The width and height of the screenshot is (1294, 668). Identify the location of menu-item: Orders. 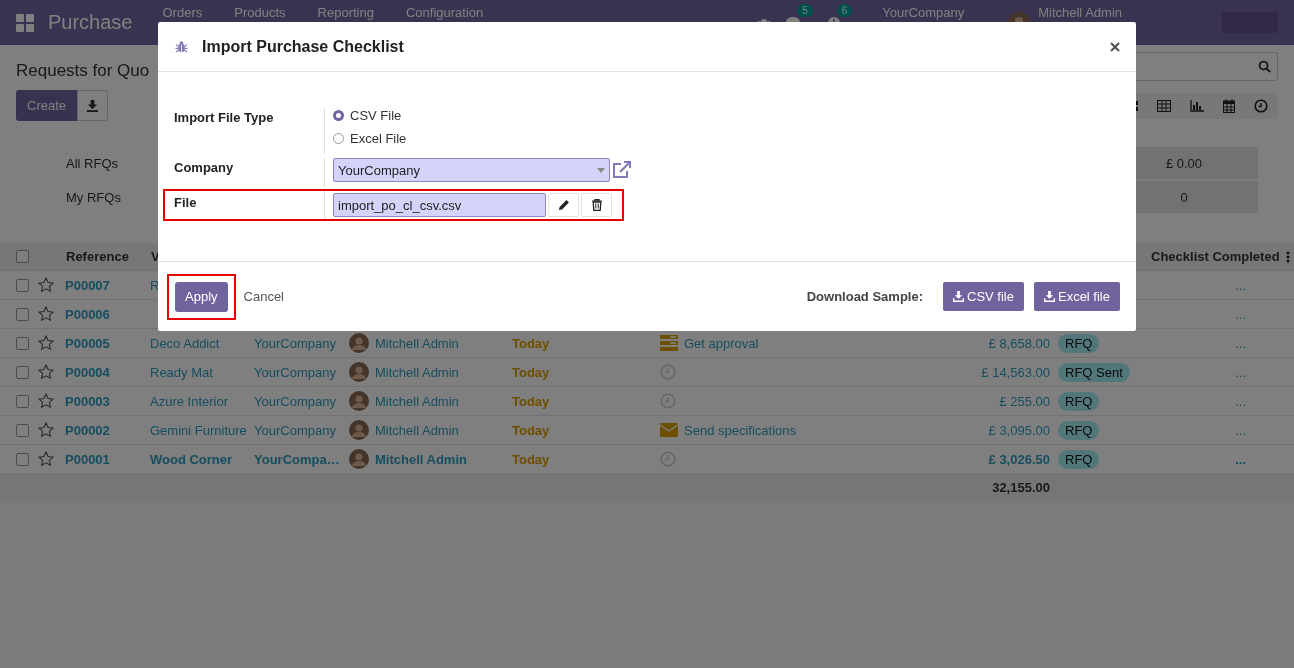
(182, 13).